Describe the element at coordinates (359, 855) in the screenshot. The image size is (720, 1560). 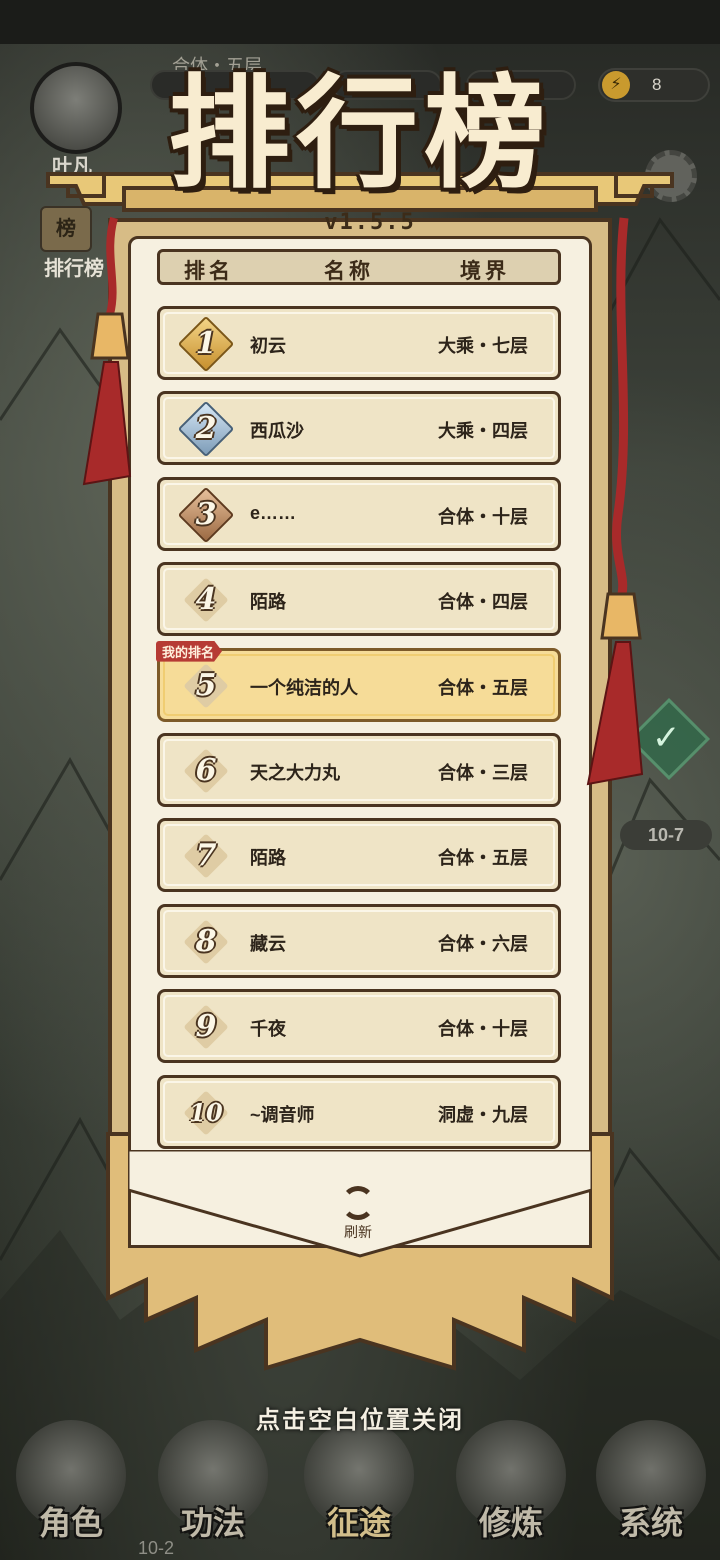
I see `table-row: 7 陌路 合体・五层` at that location.